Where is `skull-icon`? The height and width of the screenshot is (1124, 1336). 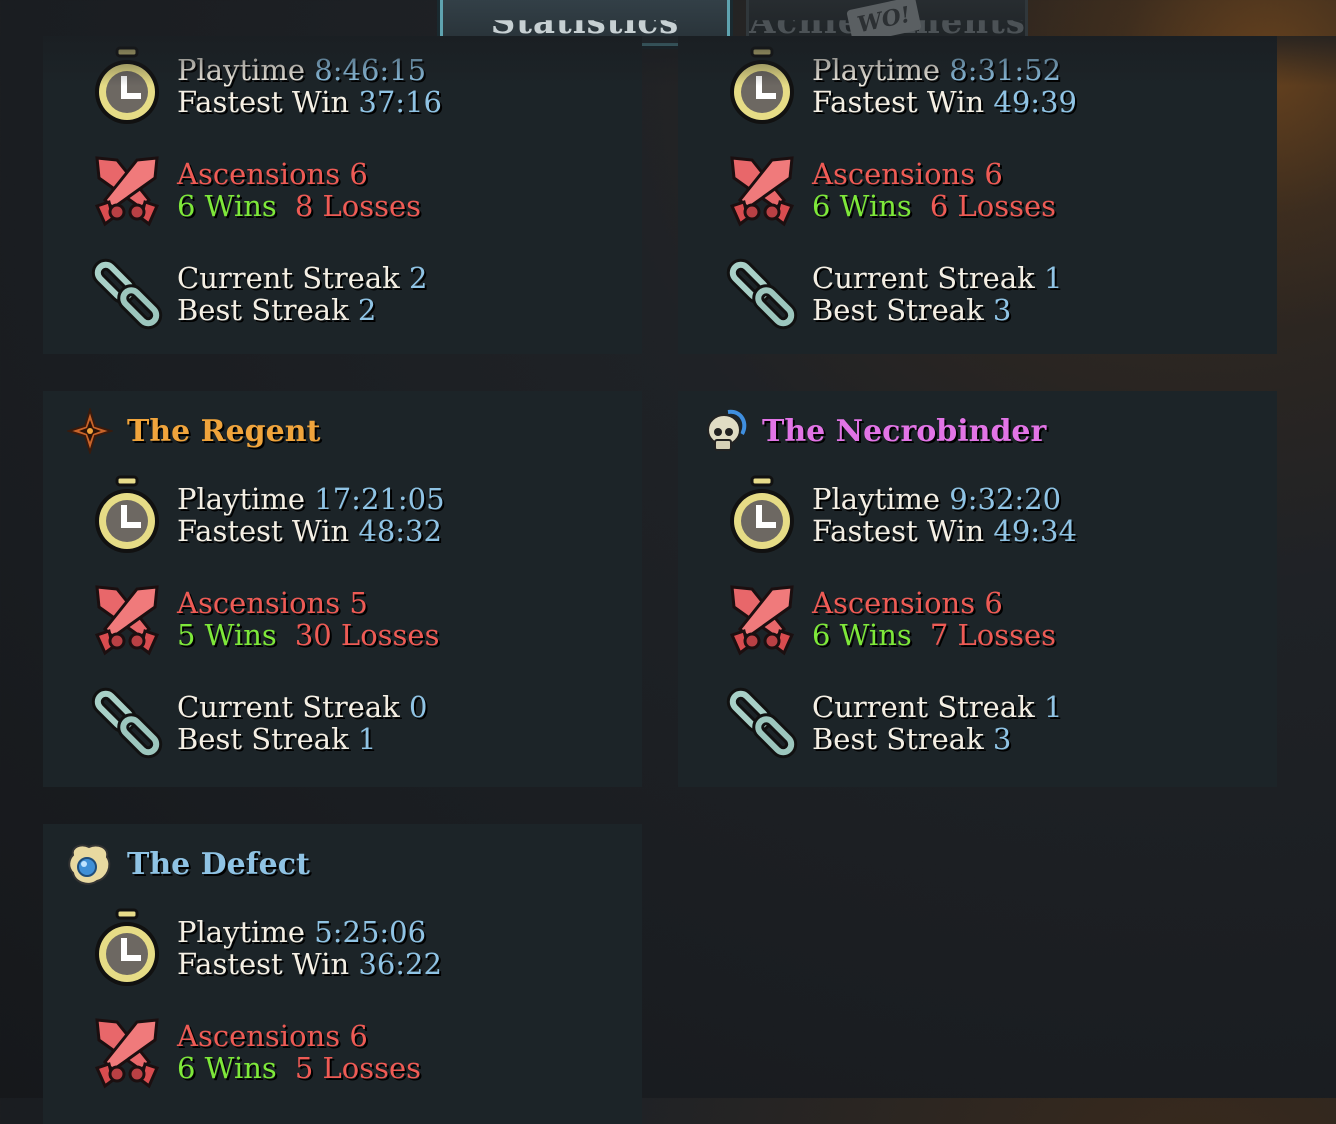
skull-icon is located at coordinates (727, 430).